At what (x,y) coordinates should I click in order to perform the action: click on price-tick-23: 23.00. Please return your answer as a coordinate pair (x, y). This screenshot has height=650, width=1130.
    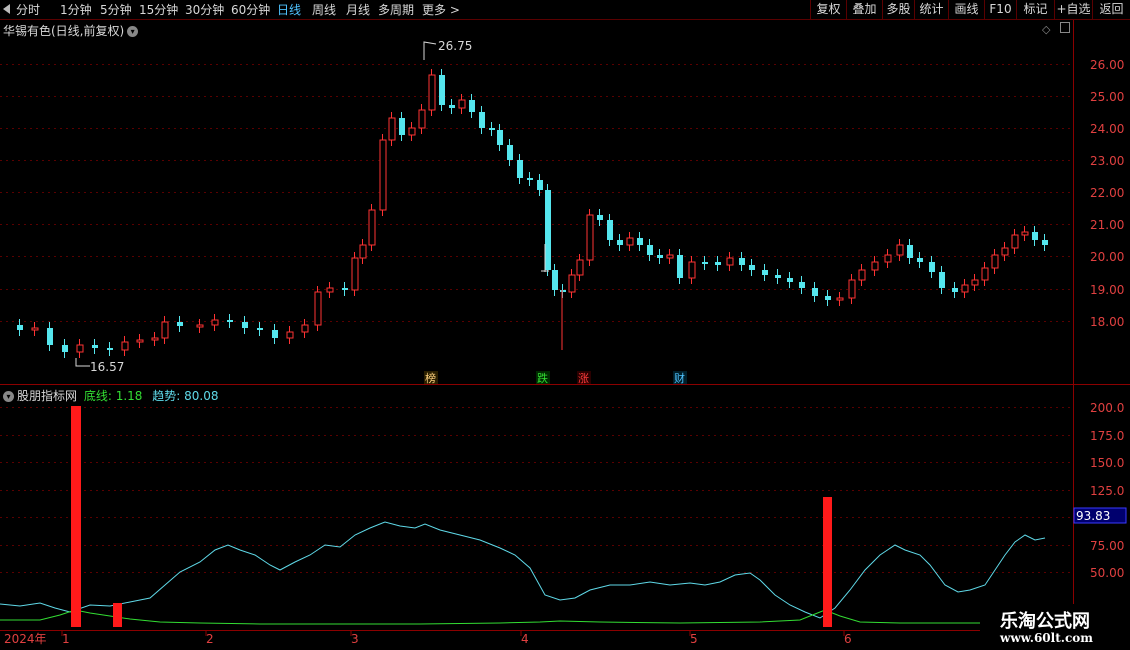
    Looking at the image, I should click on (1107, 161).